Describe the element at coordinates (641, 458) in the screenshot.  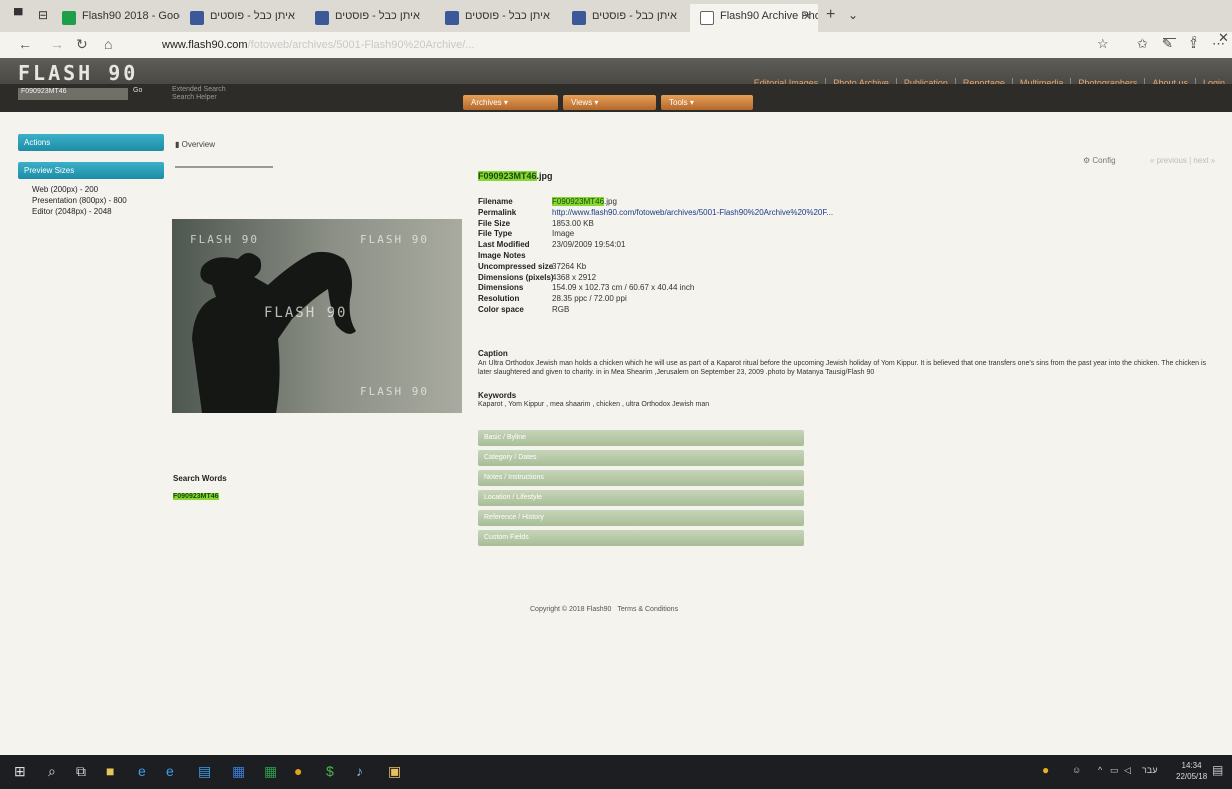
I see `accordion-category-dates: Category / Dates` at that location.